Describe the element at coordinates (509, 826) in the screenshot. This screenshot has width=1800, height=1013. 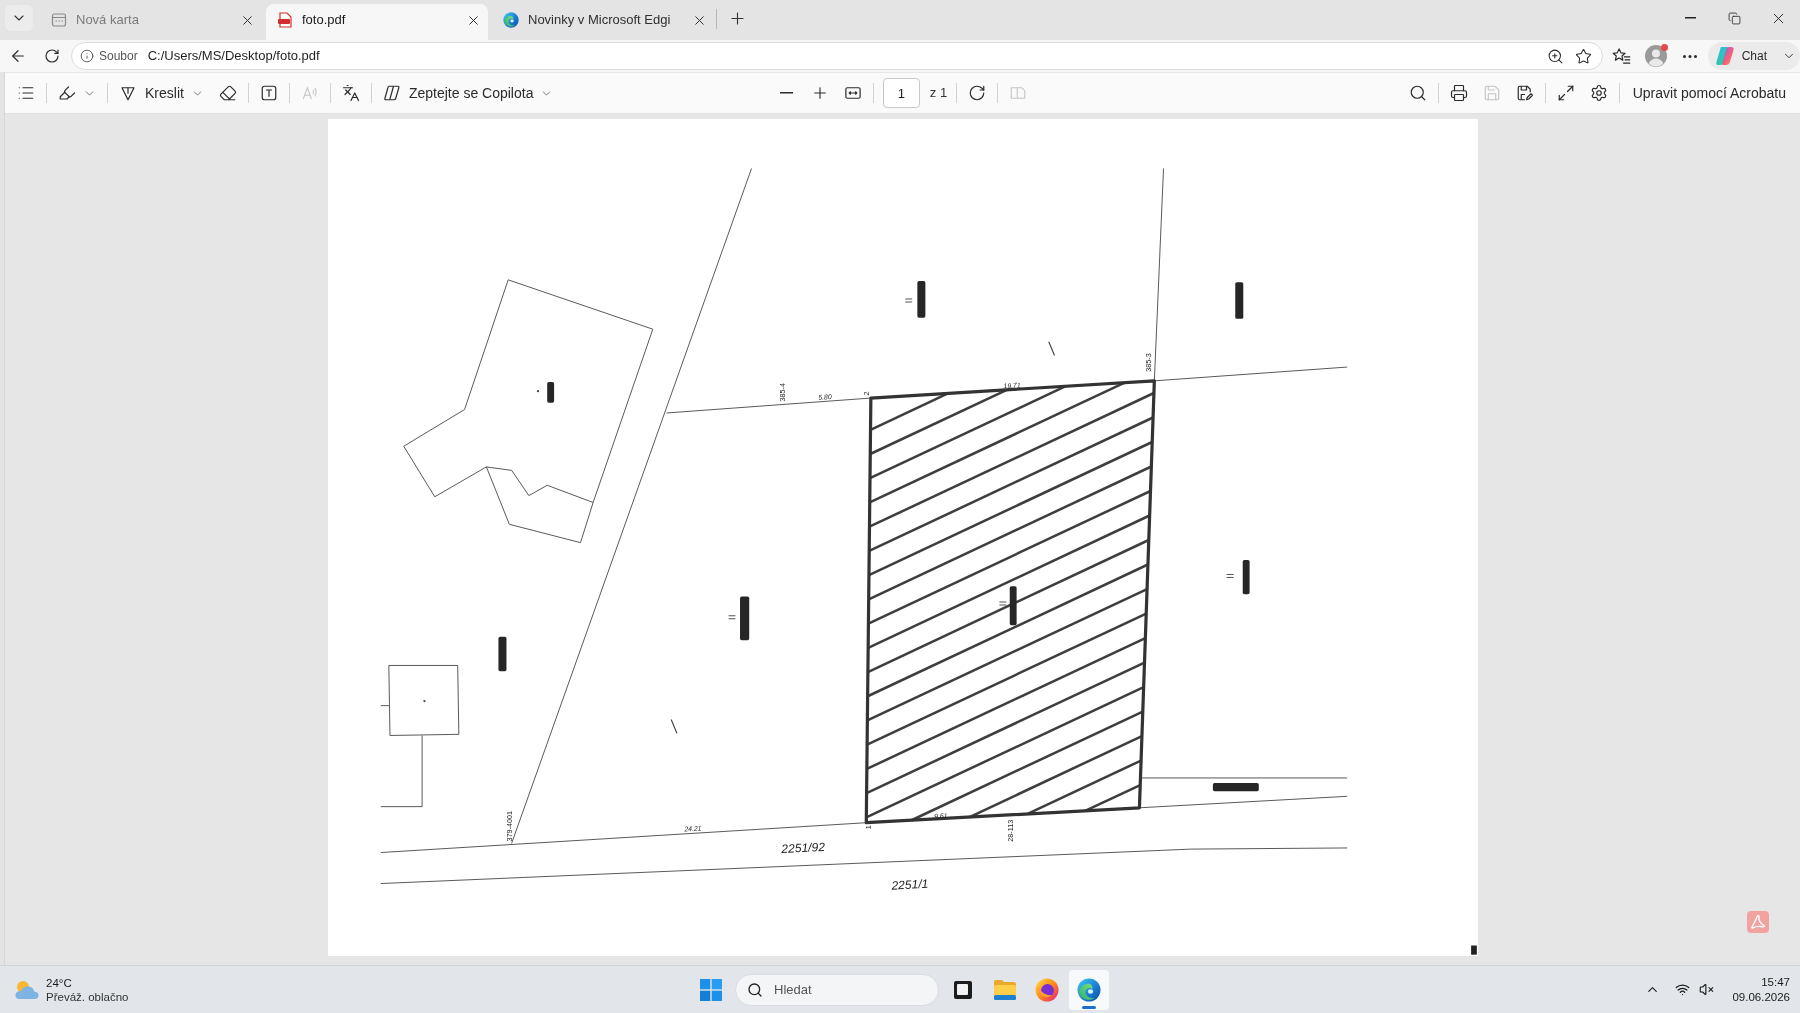
I see `map-label: 379-4001` at that location.